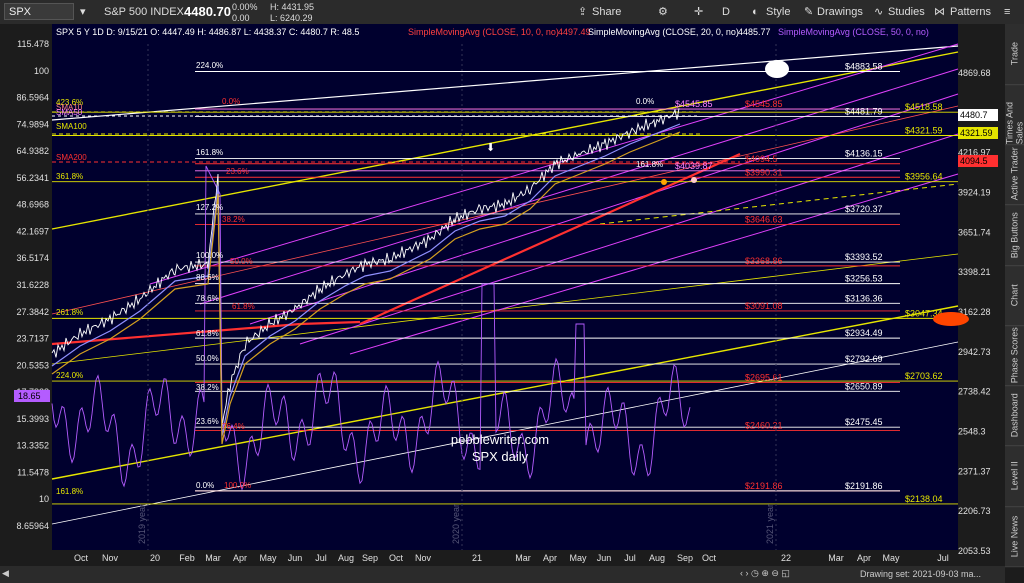  Describe the element at coordinates (477, 558) in the screenshot. I see `x-tick-label: 21` at that location.